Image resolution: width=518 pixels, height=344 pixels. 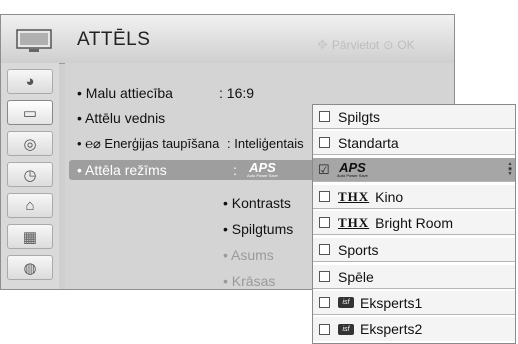 I want to click on menu-header: ATTĒLS ✥ Pārvietot ⊙ OK, so click(x=227, y=39).